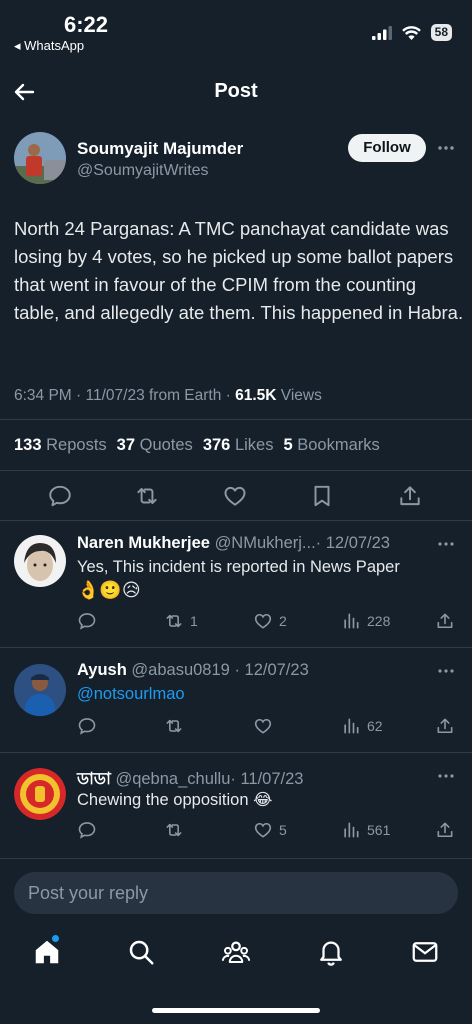  What do you see at coordinates (238, 445) in the screenshot?
I see `likes-stat: 376 Likes` at bounding box center [238, 445].